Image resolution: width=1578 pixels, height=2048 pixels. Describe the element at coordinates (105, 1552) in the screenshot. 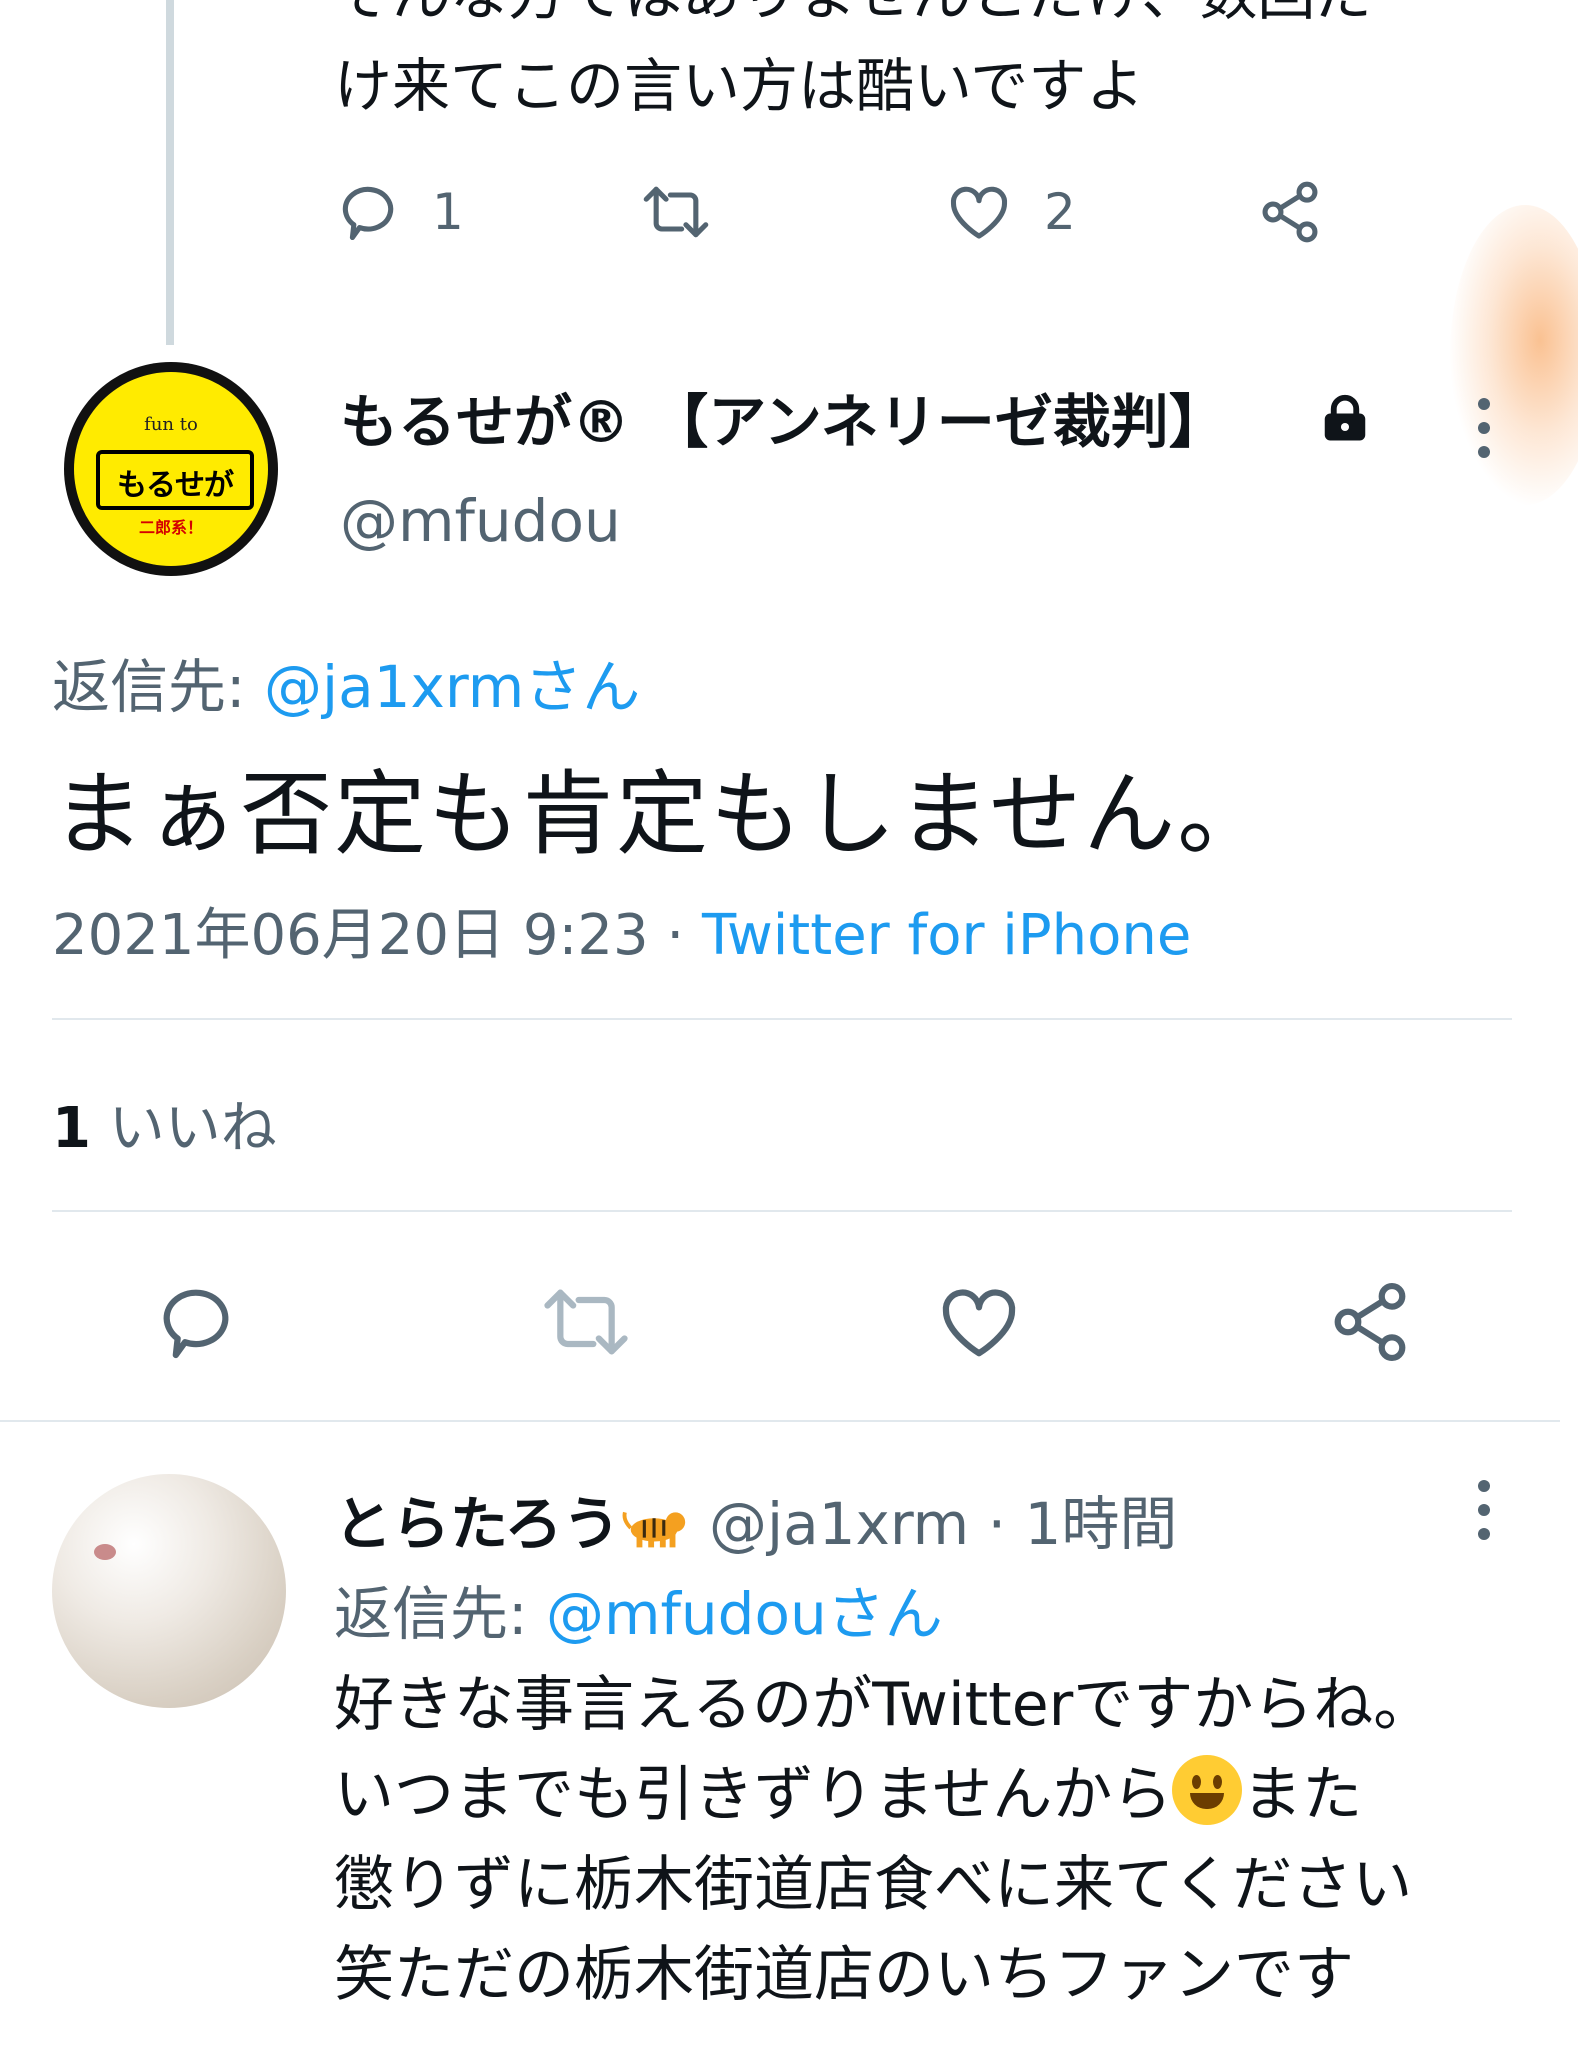

I see `avatar-eye` at that location.